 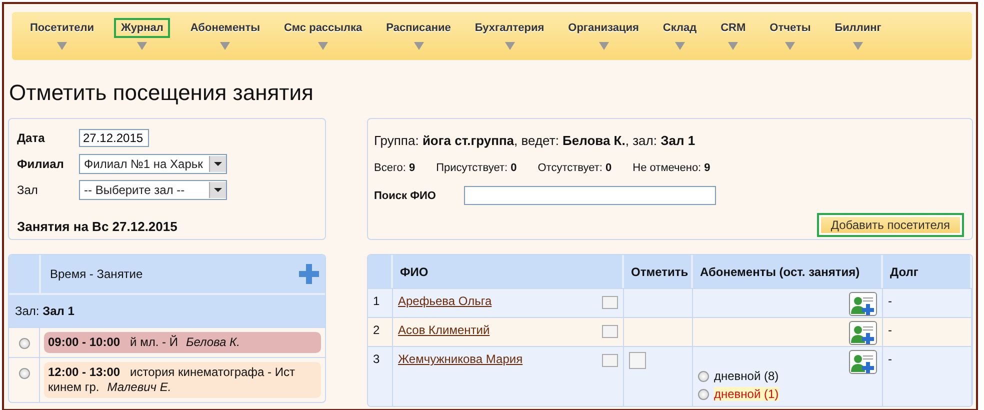 I want to click on count-label: Присутствует: 0, so click(x=476, y=168).